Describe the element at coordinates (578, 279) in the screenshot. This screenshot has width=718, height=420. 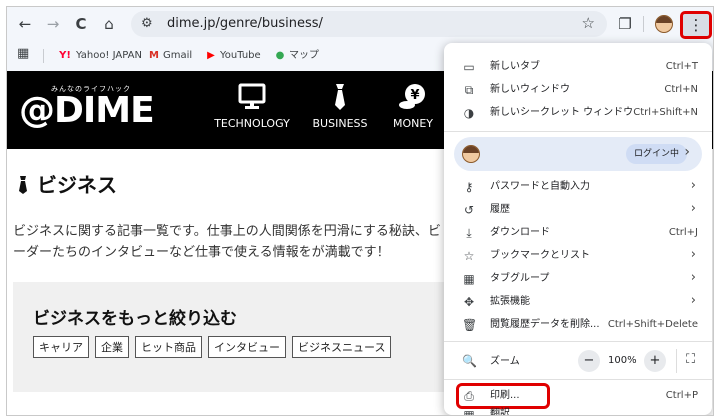
I see `menu-tab-groups: ▦ タブグループ ›` at that location.